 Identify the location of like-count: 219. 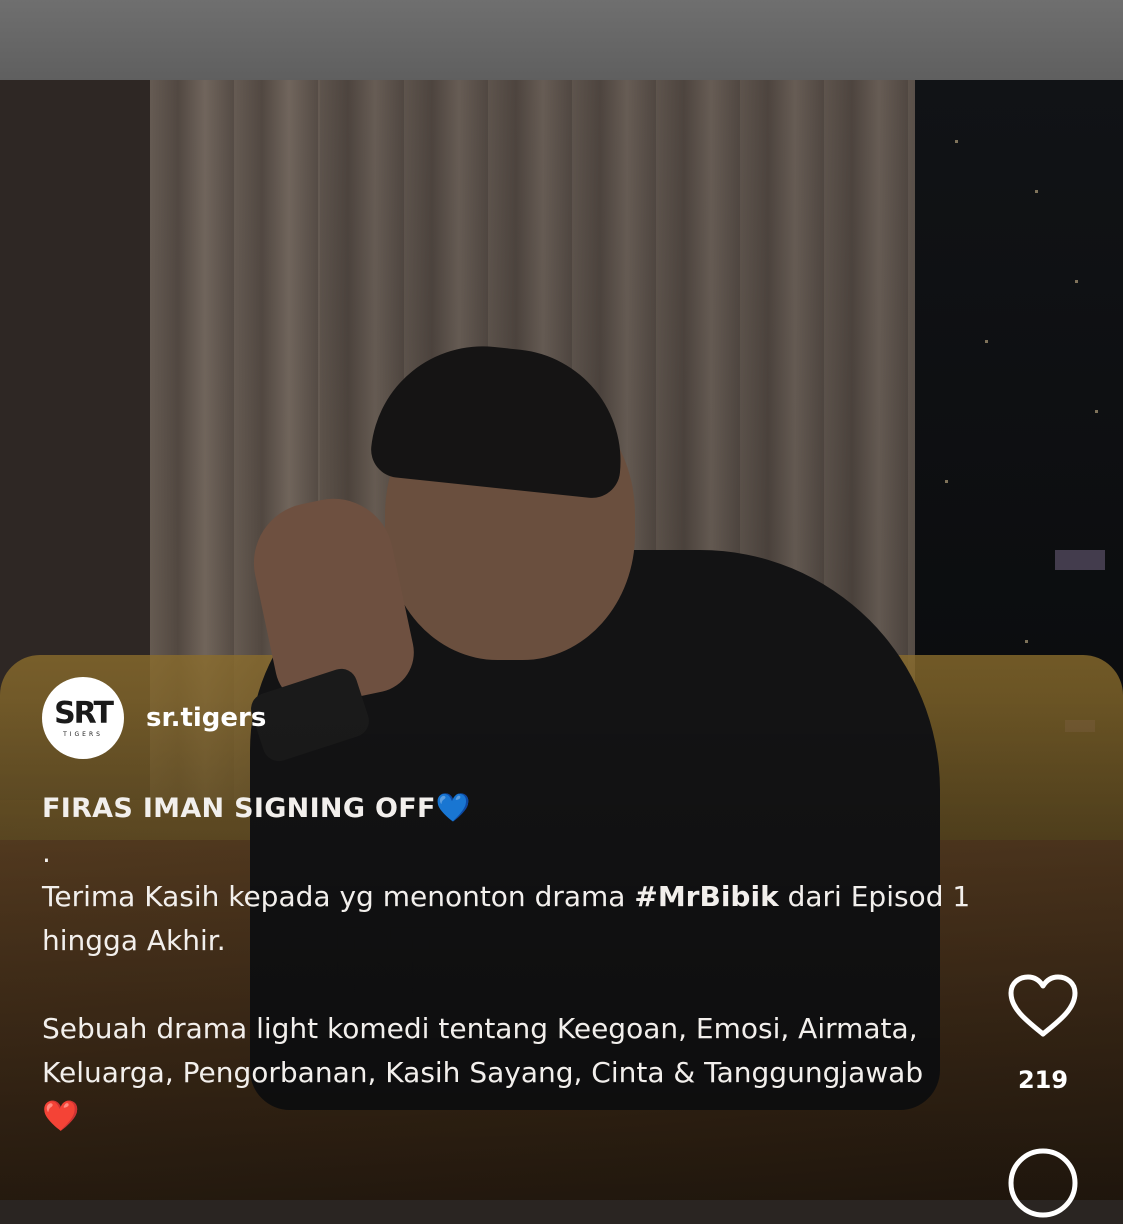
(1043, 1080).